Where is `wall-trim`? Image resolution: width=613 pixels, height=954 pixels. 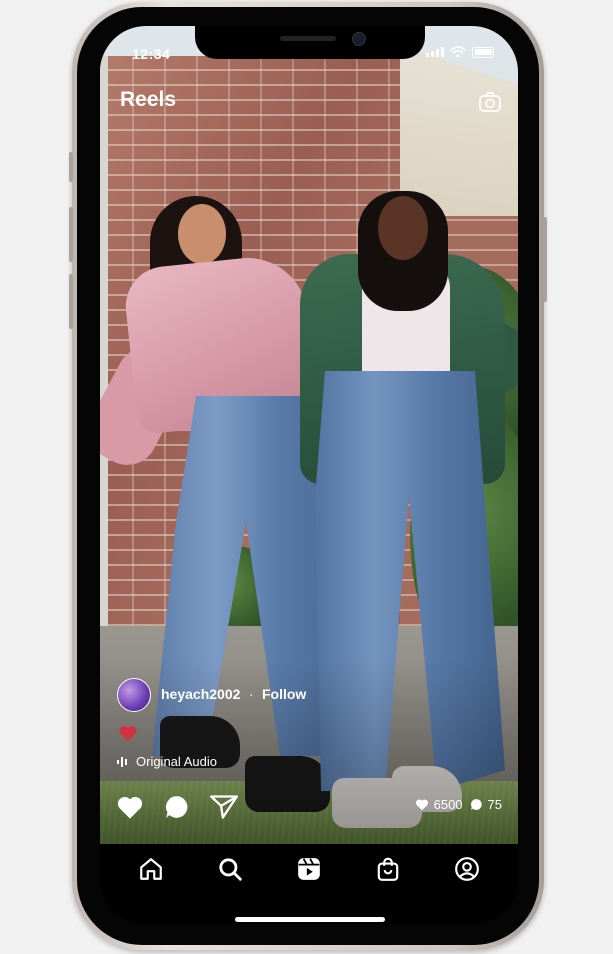
wall-trim is located at coordinates (104, 356).